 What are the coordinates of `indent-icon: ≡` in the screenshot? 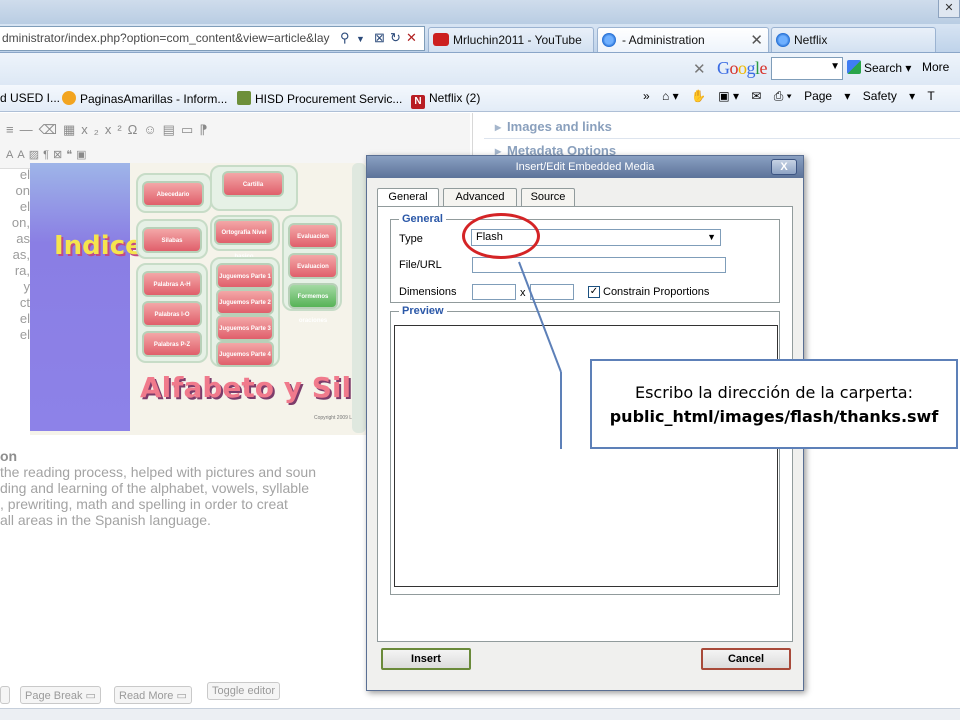 It's located at (13, 129).